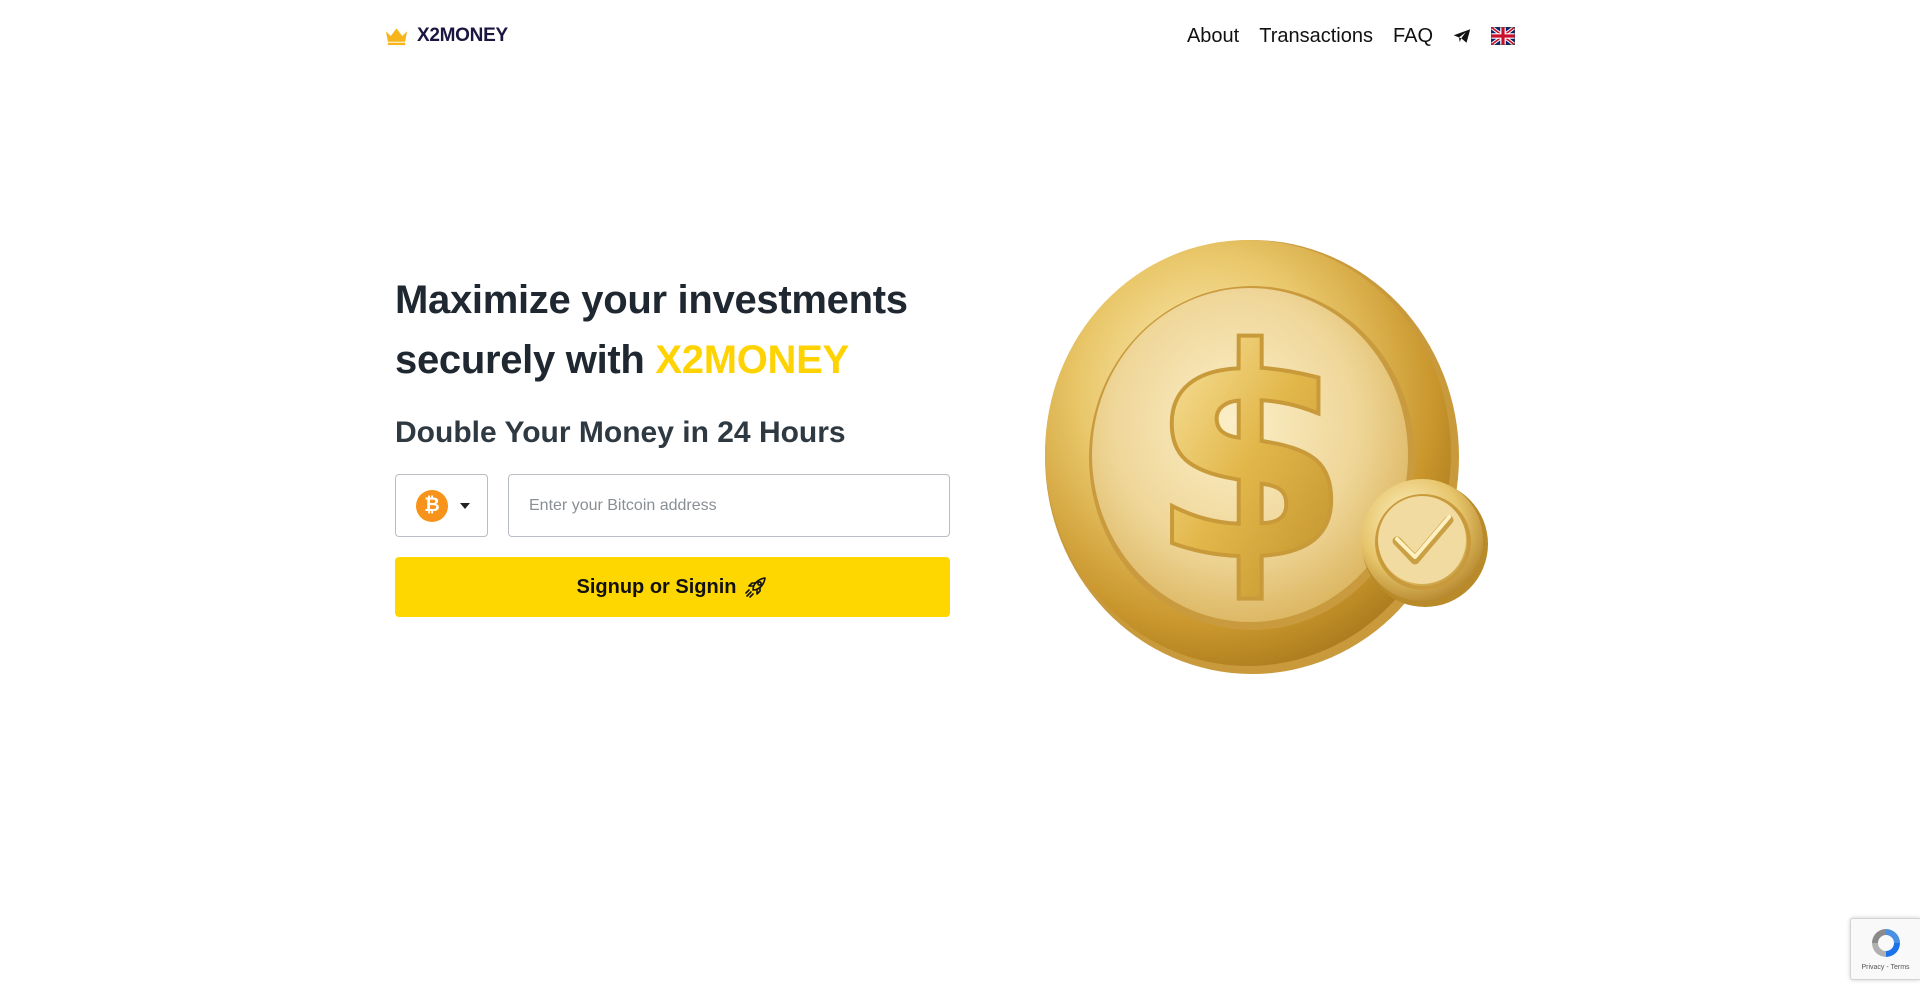 The height and width of the screenshot is (993, 1920). I want to click on recaptcha-badge: Privacy - Terms, so click(1885, 949).